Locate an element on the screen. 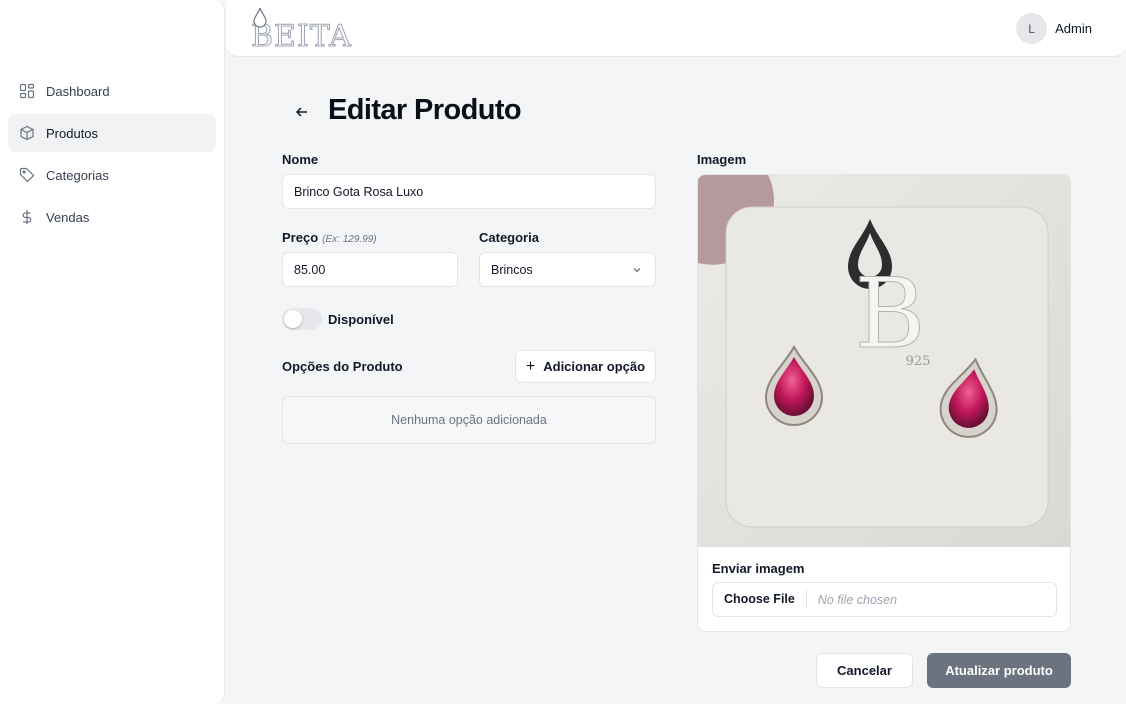 Image resolution: width=1126 pixels, height=704 pixels. image-file-input: Choose File No file chosen is located at coordinates (884, 599).